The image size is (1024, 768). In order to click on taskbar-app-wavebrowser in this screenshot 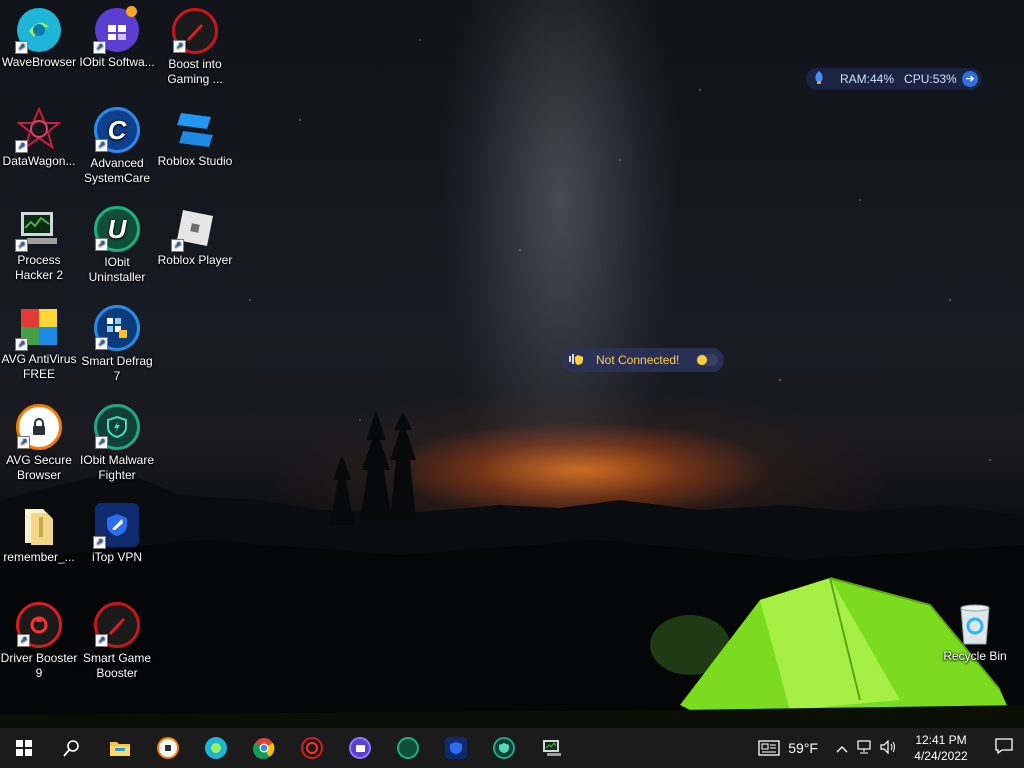, I will do `click(216, 748)`.